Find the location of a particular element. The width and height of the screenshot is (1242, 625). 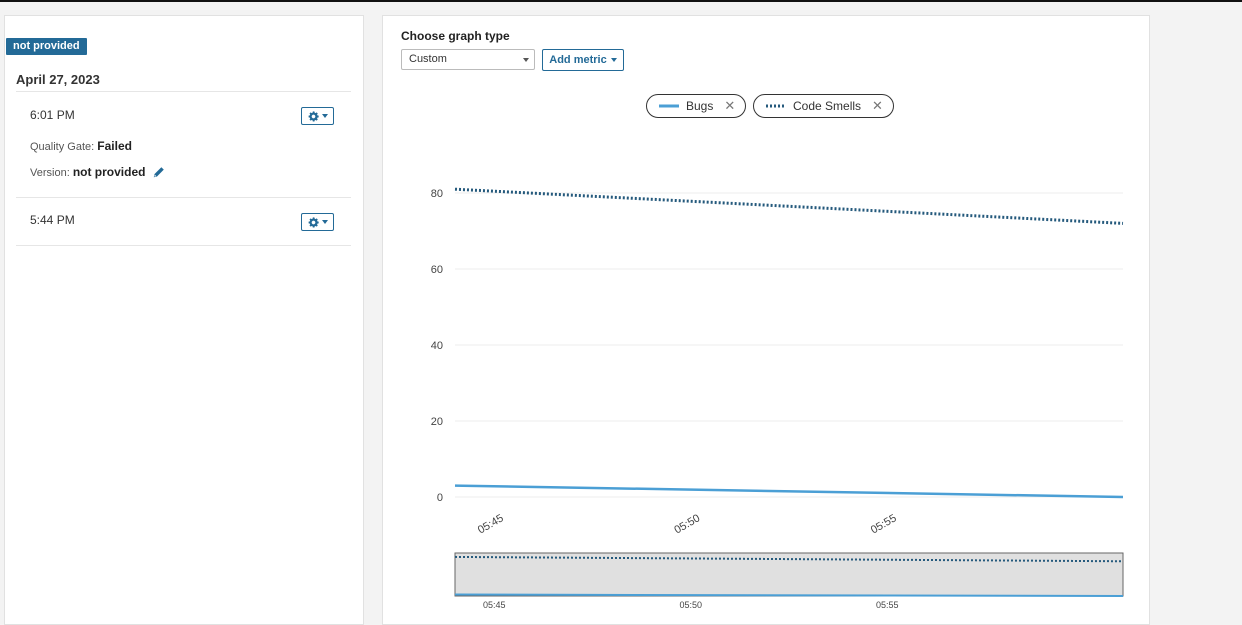

series-line-bugs is located at coordinates (789, 491).